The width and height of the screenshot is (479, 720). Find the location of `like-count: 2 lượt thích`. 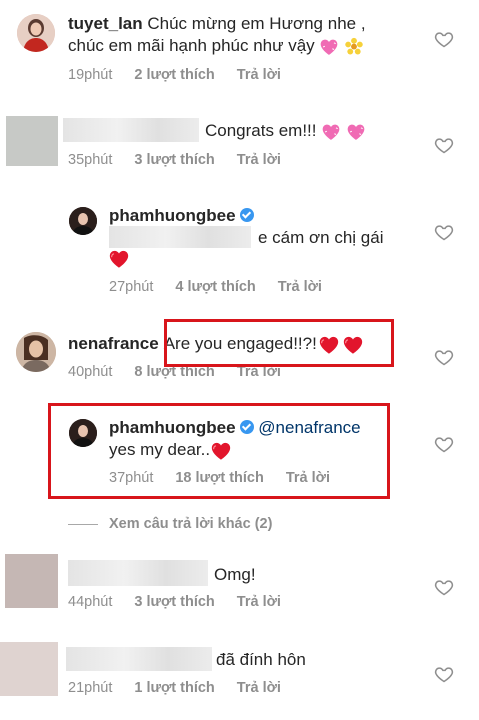

like-count: 2 lượt thích is located at coordinates (174, 75).